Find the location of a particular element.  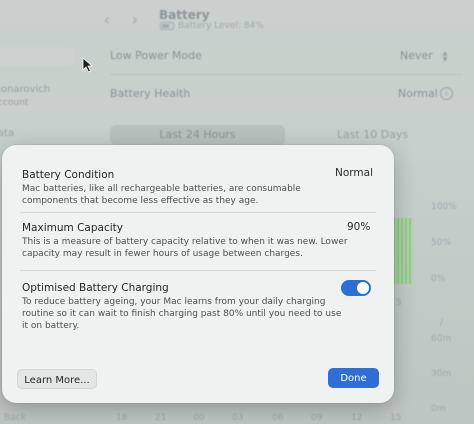

info-icon: i is located at coordinates (446, 93).